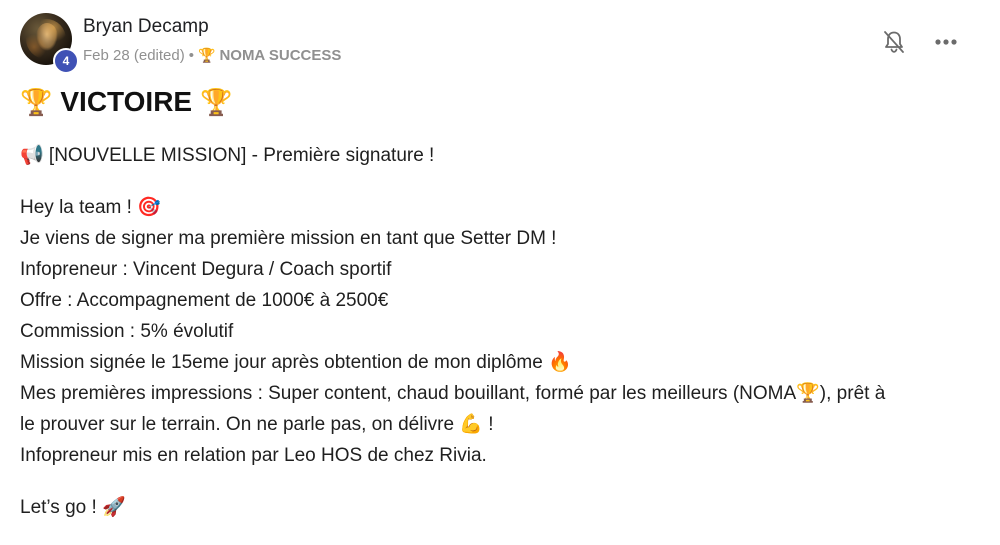 This screenshot has height=545, width=1000. I want to click on bell-off-icon, so click(894, 42).